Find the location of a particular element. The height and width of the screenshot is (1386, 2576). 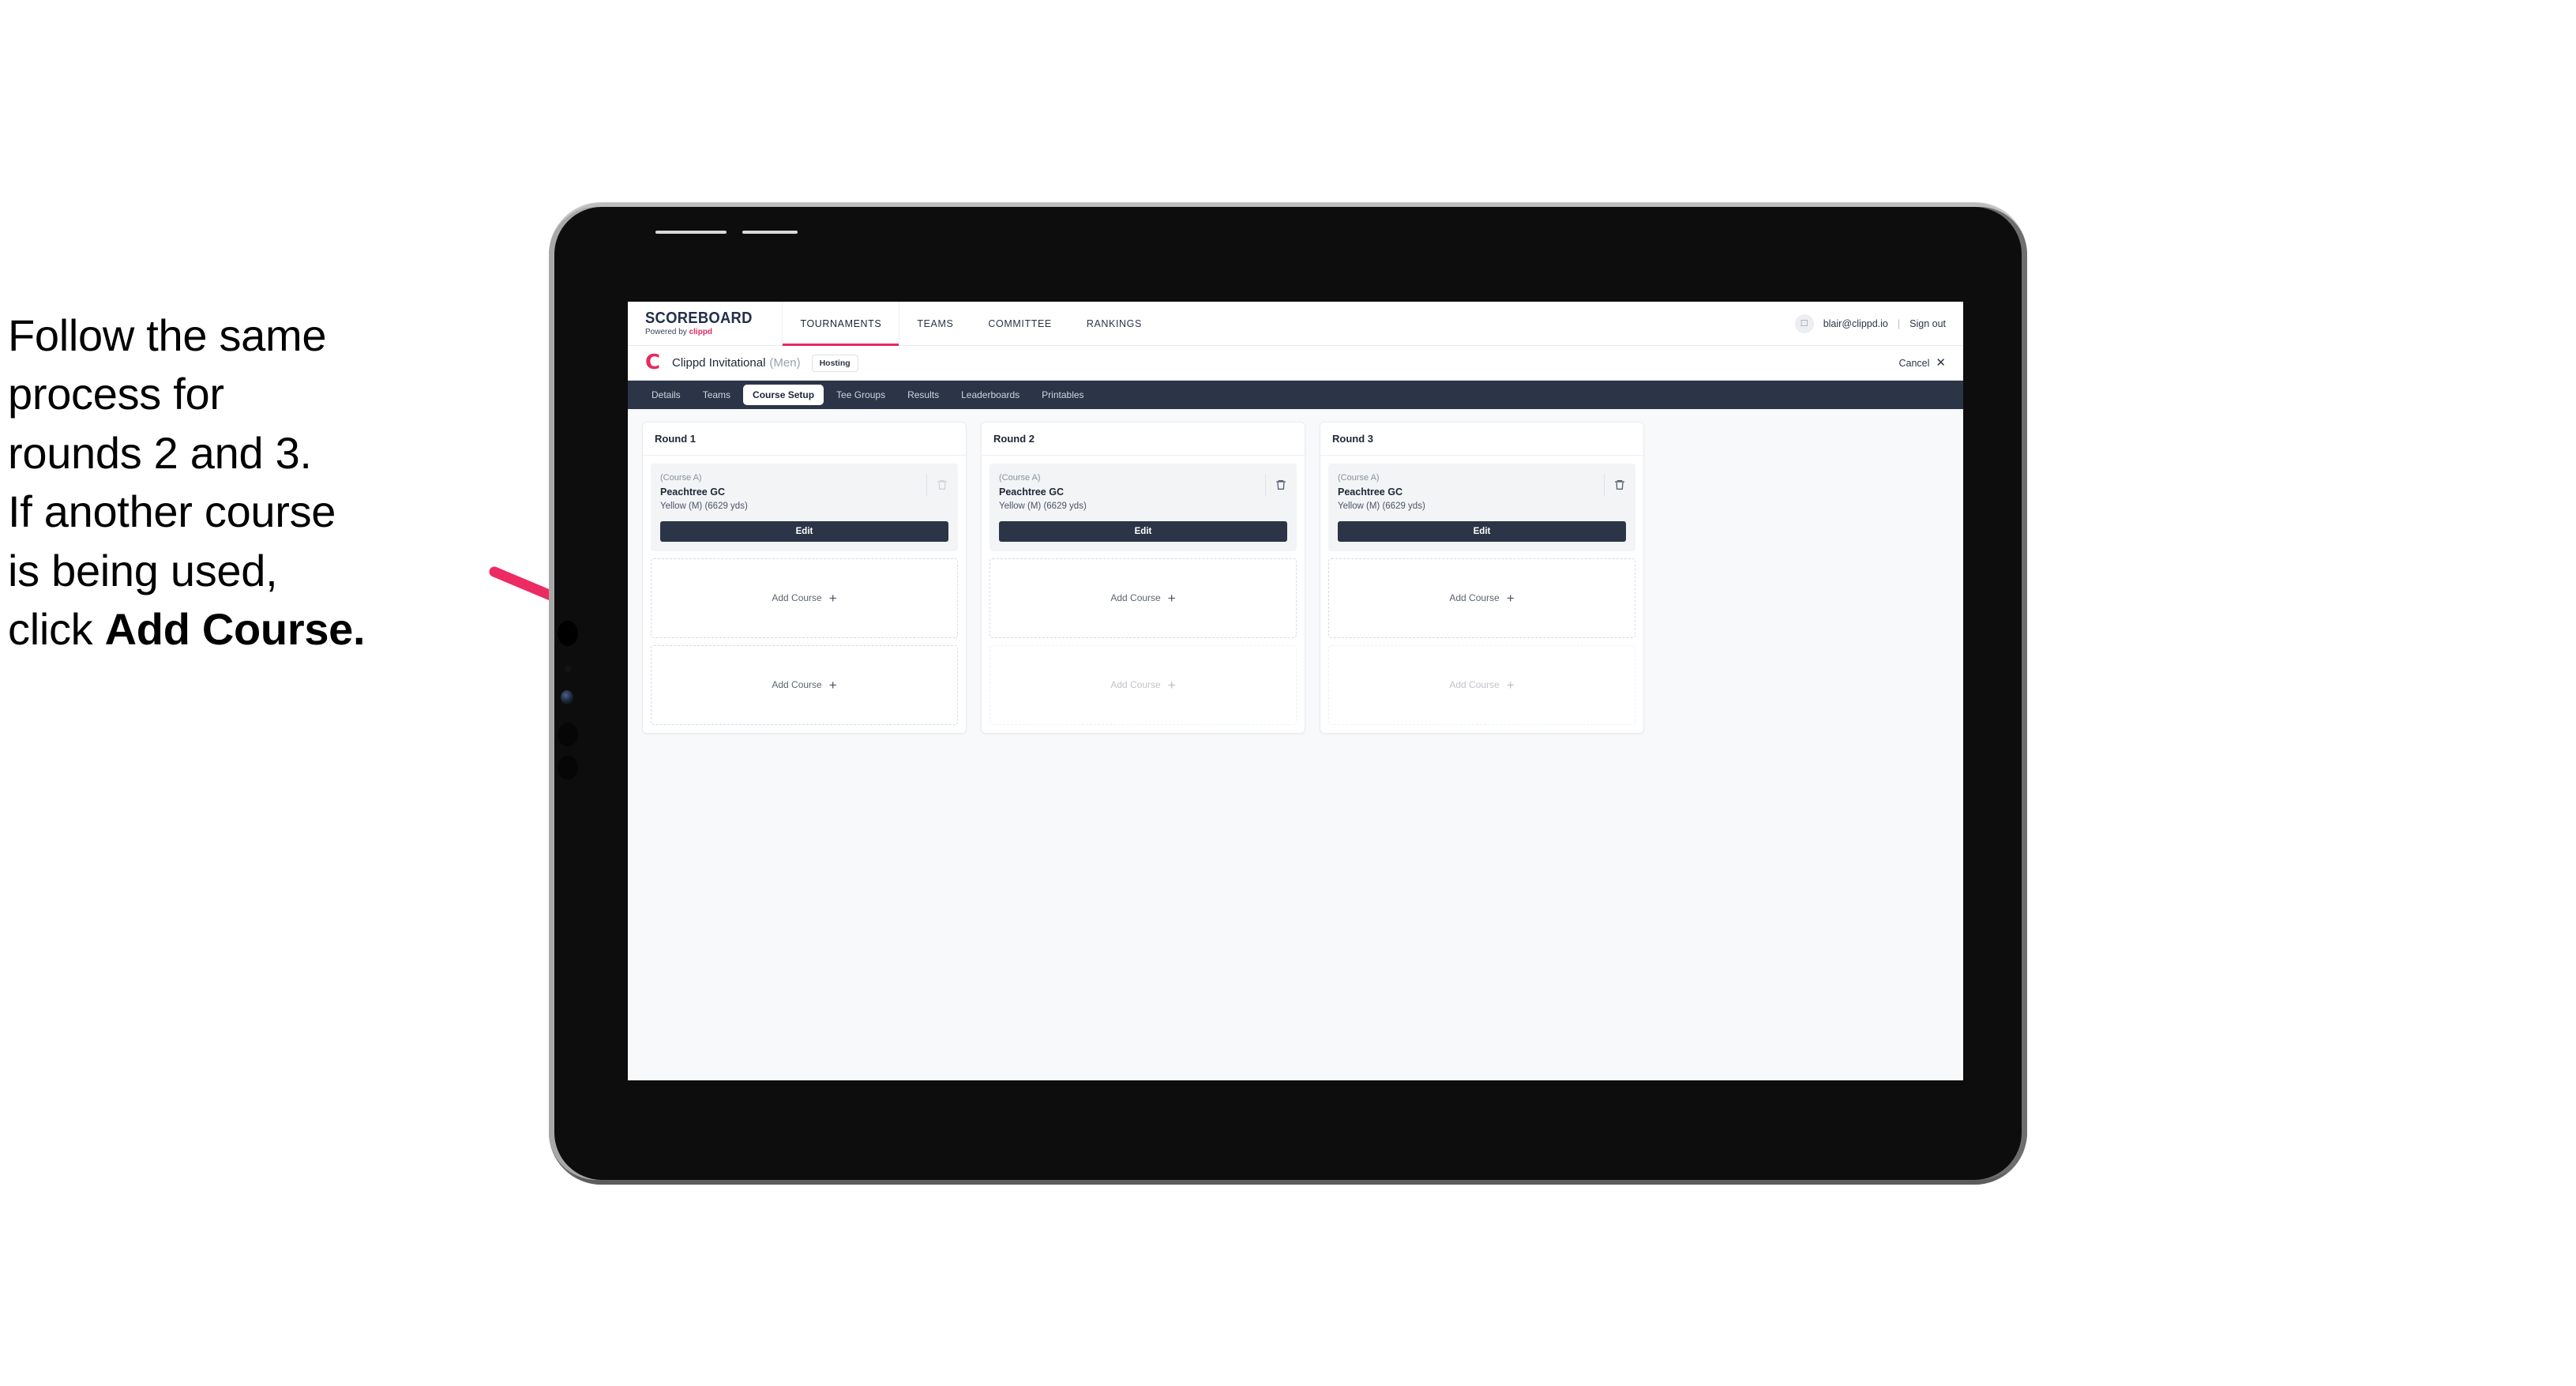

instruction-line-4: If another course is located at coordinates (172, 511).